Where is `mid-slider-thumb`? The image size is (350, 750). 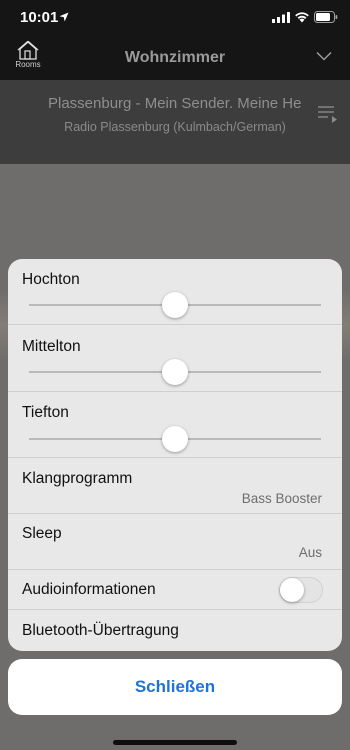
mid-slider-thumb is located at coordinates (175, 372).